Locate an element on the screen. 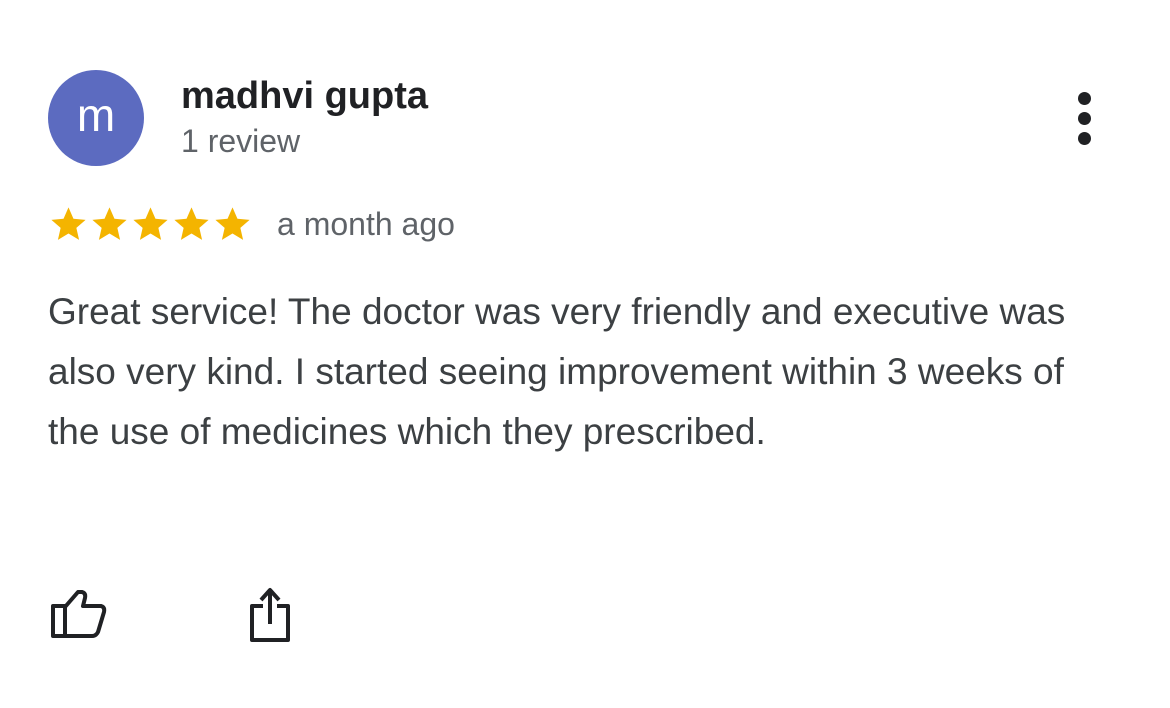 This screenshot has width=1170, height=708. share-button is located at coordinates (270, 614).